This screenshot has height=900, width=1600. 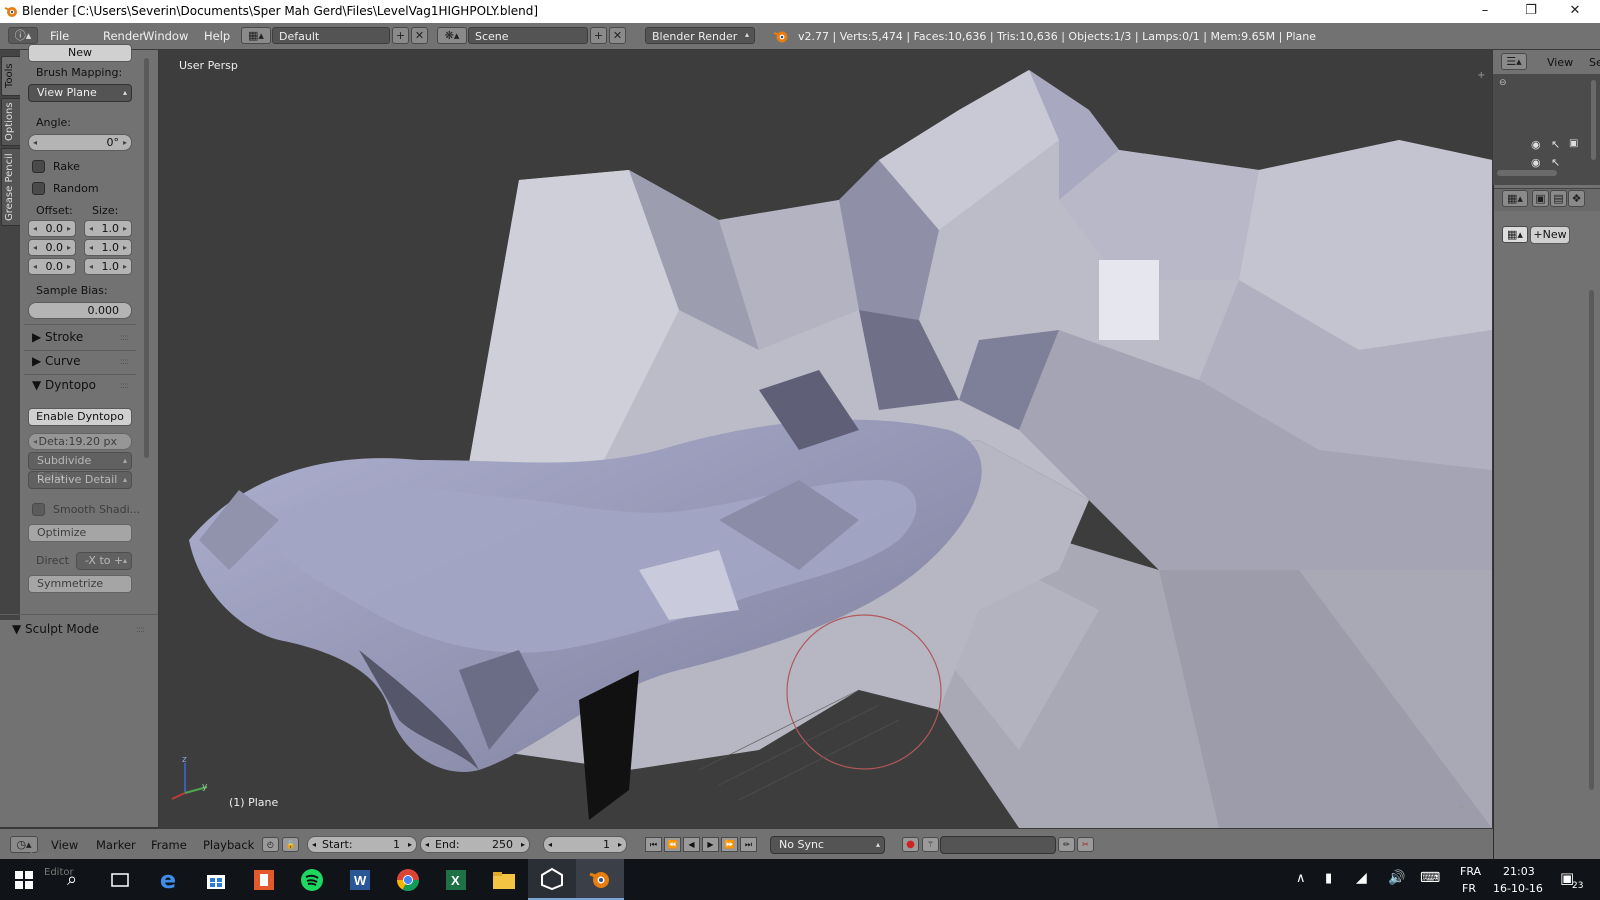 I want to click on detail-size-field: ◂ Deta:19.20 px, so click(x=80, y=441).